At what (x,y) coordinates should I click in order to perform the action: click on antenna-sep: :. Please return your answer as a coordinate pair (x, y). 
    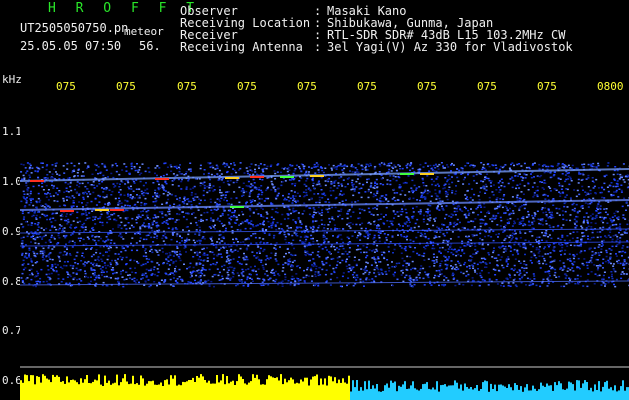
    Looking at the image, I should click on (318, 47).